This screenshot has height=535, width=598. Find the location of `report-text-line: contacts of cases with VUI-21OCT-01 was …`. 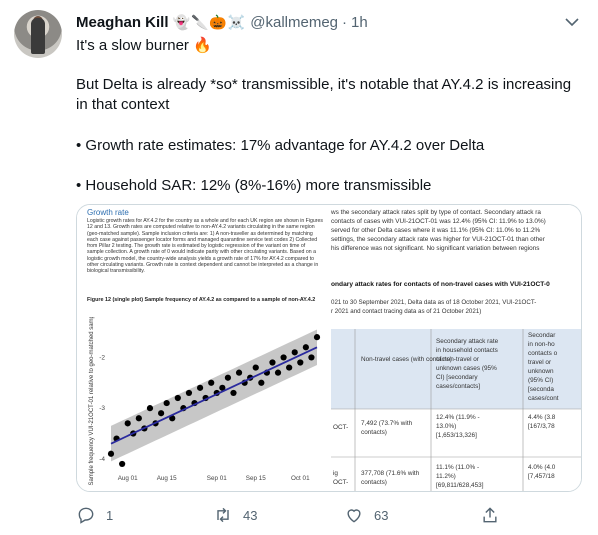

report-text-line: contacts of cases with VUI-21OCT-01 was … is located at coordinates (438, 221).